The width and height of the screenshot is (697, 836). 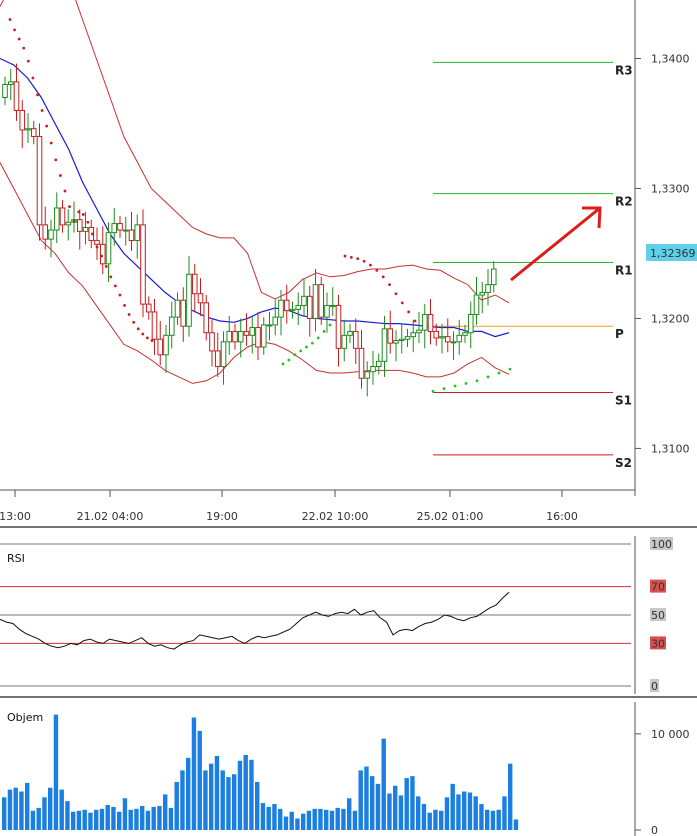 What do you see at coordinates (658, 587) in the screenshot?
I see `rsi-tick-label: 70` at bounding box center [658, 587].